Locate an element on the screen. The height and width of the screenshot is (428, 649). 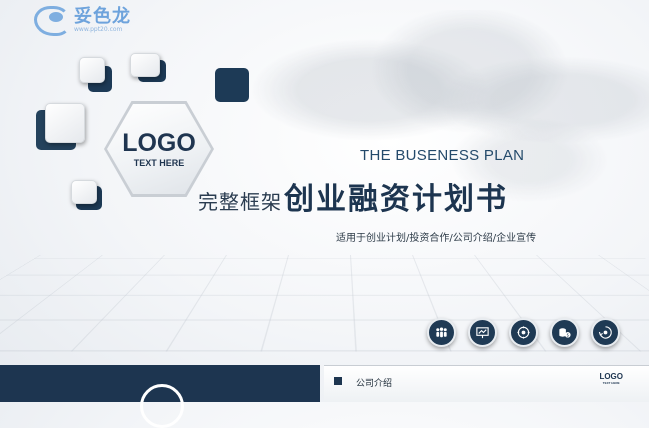
mini-logo-text: LOGO is located at coordinates (611, 376).